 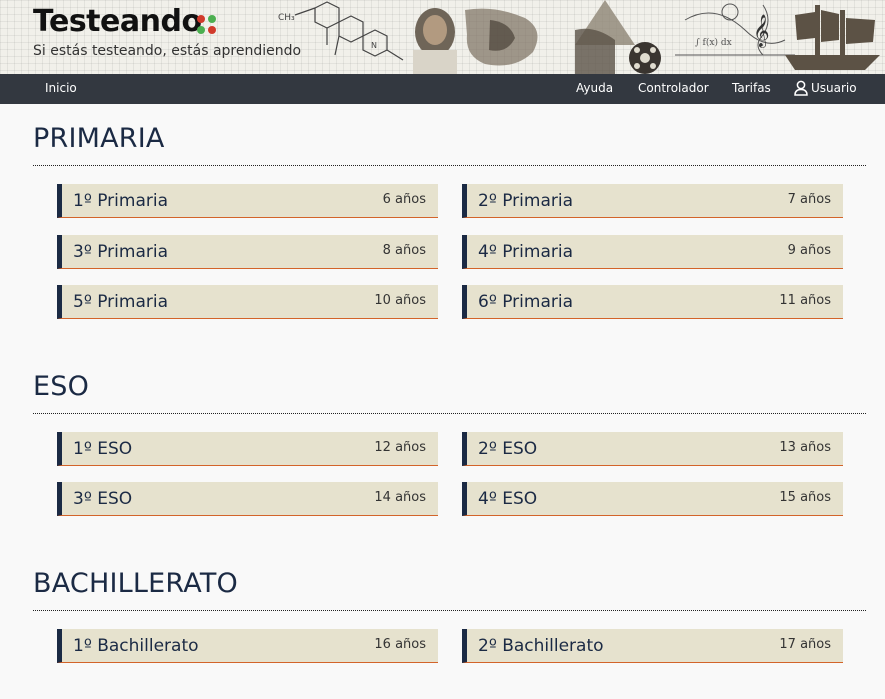 I want to click on course-card-3-eso: 3º ESO 14 años, so click(x=247, y=499).